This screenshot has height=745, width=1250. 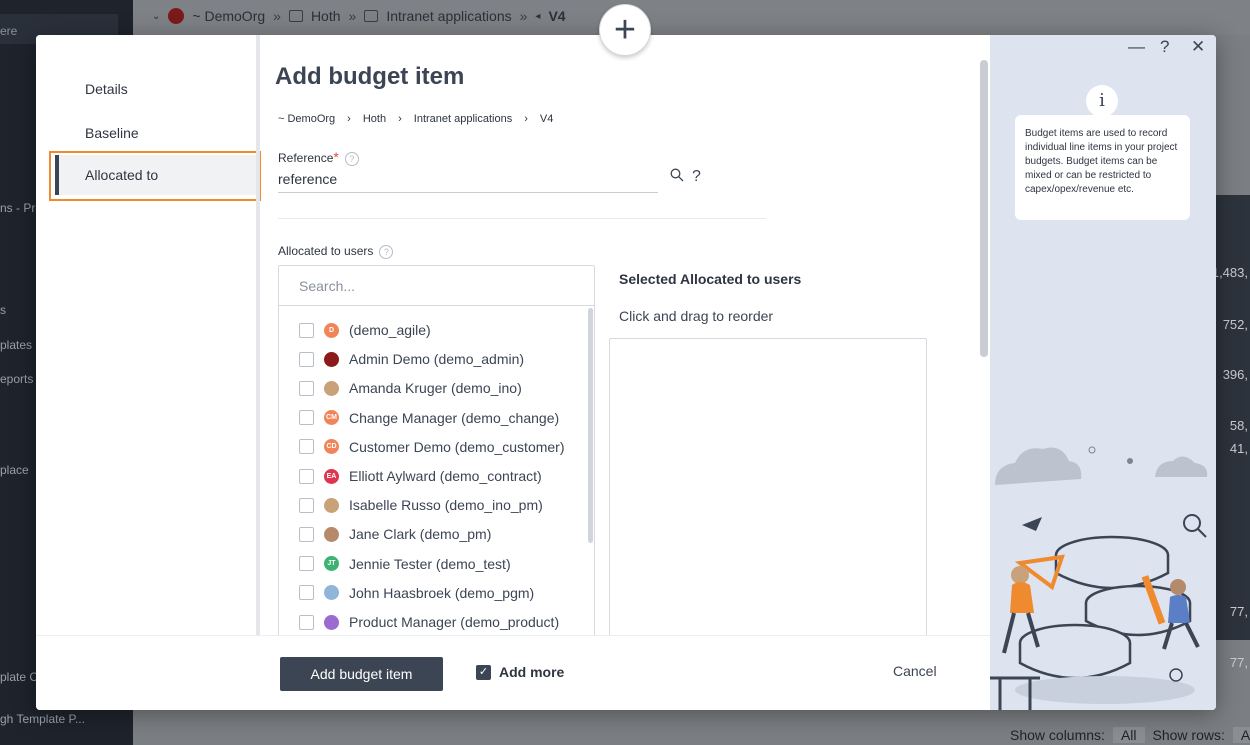 I want to click on chevron-down-icon: ⌄, so click(x=156, y=16).